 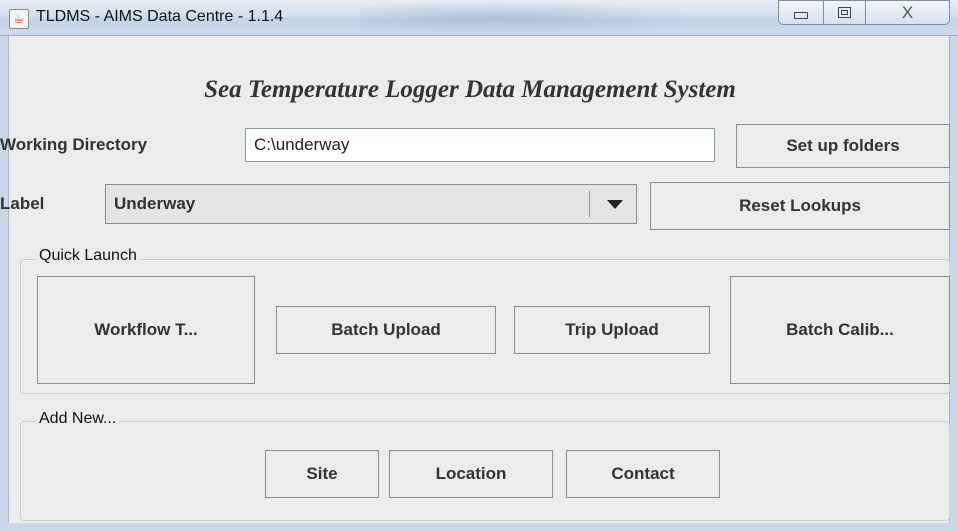 I want to click on close-icon: X, so click(x=907, y=12).